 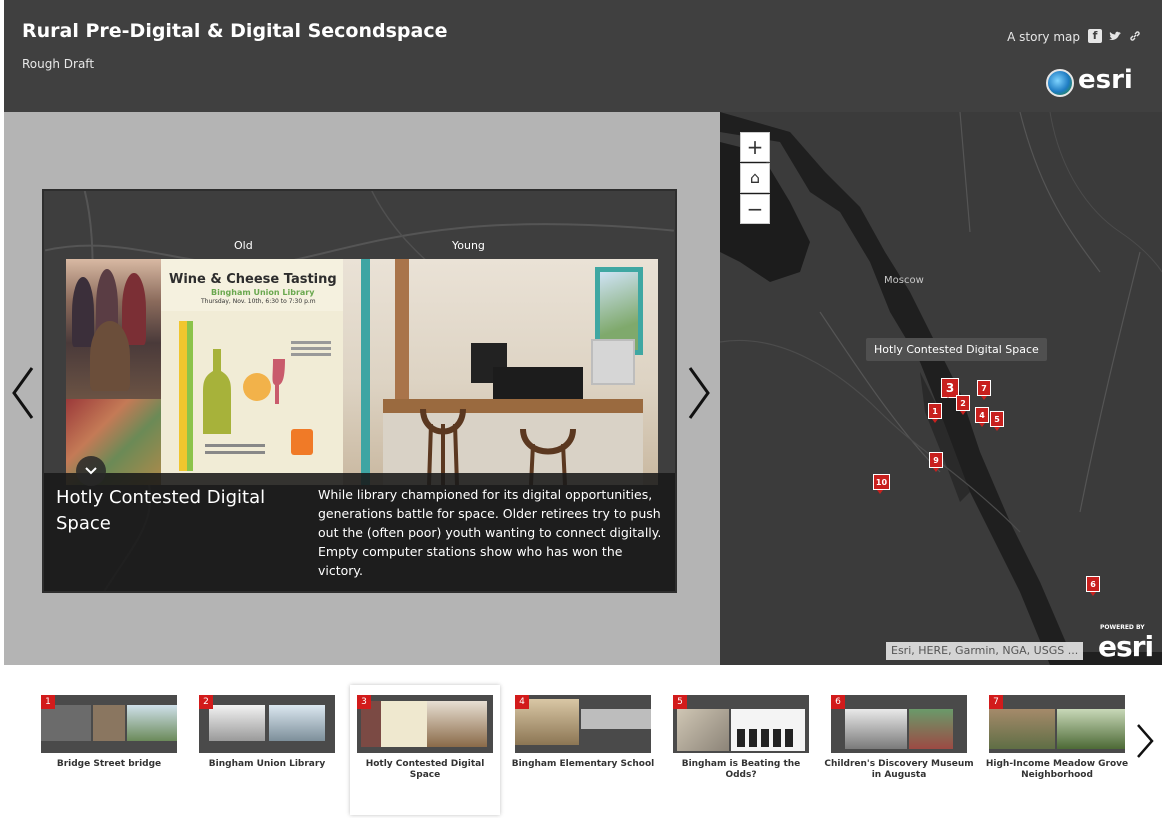 I want to click on powered-by-esri-logo: POWERED BY esri, so click(x=1129, y=644).